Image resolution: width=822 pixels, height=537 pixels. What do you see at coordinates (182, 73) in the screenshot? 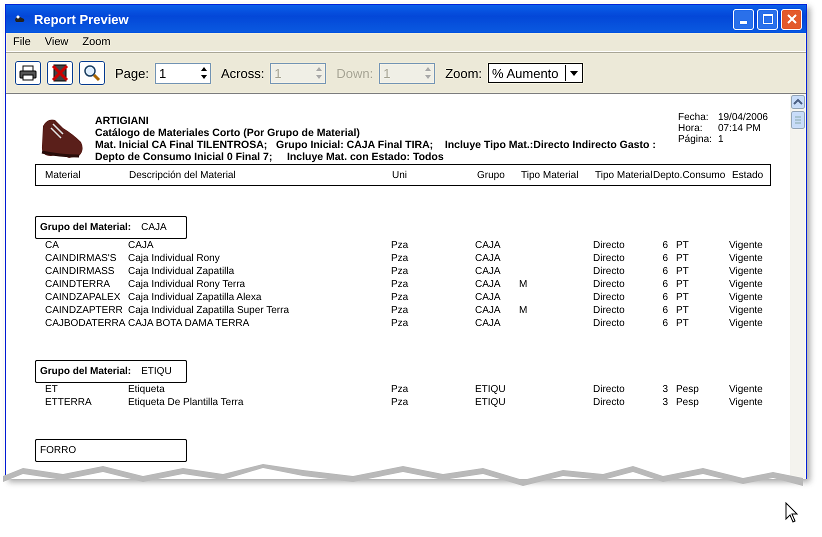
I see `number-spinner: 1` at bounding box center [182, 73].